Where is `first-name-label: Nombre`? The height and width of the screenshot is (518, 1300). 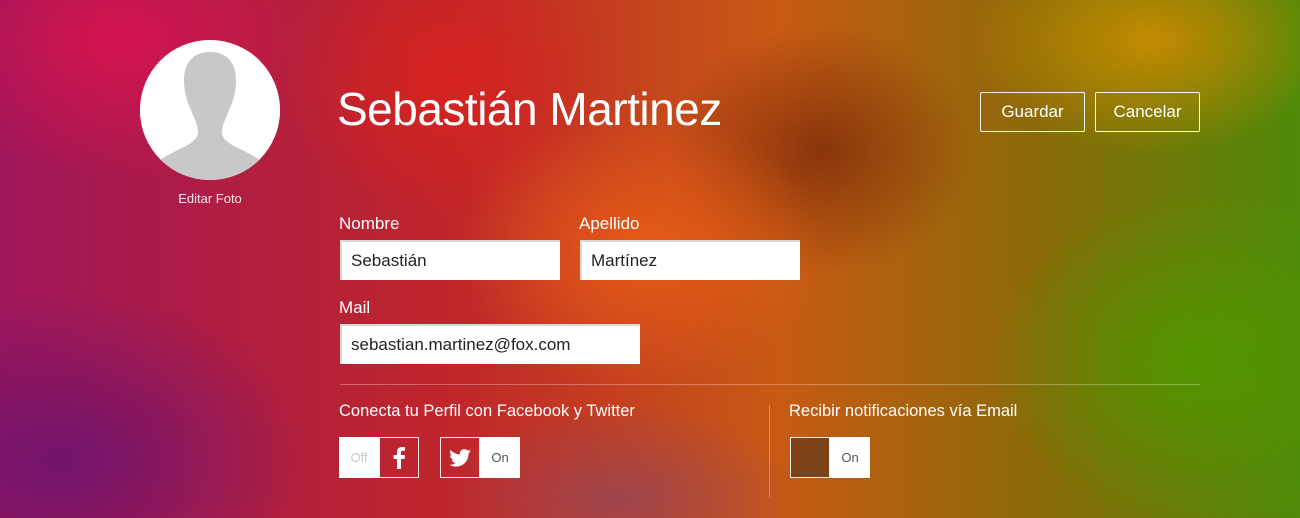 first-name-label: Nombre is located at coordinates (369, 223).